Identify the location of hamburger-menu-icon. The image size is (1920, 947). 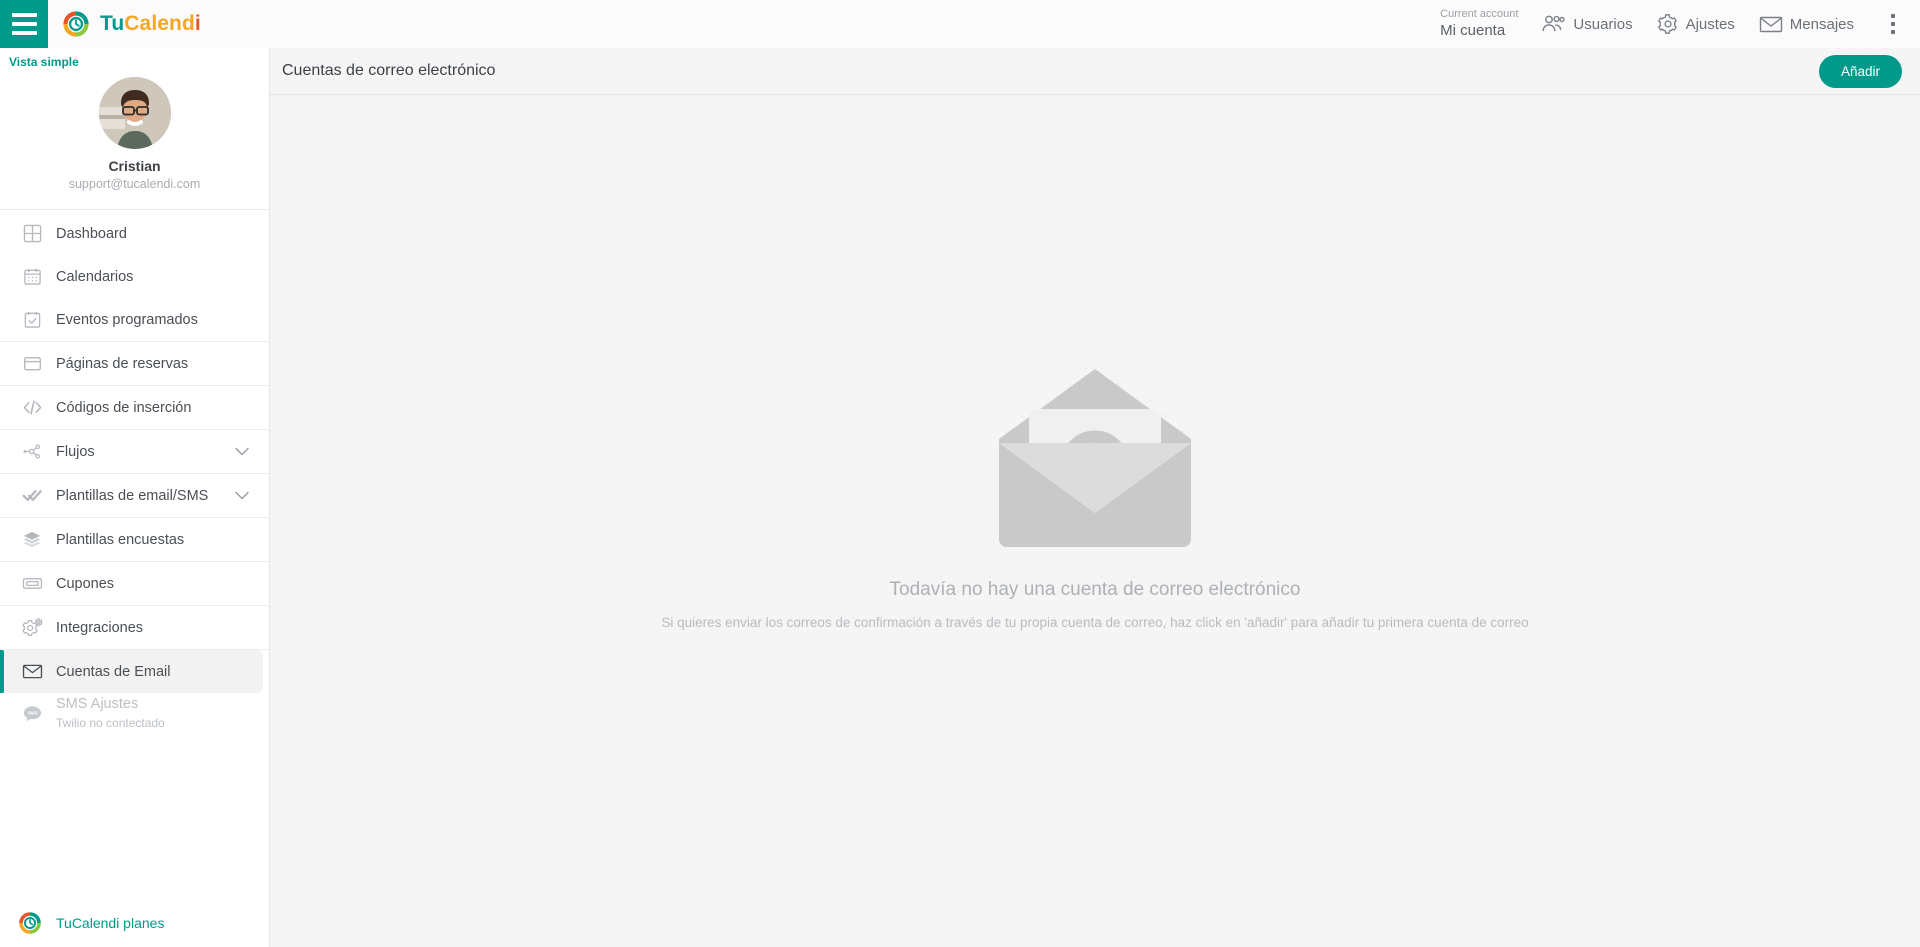
(24, 24).